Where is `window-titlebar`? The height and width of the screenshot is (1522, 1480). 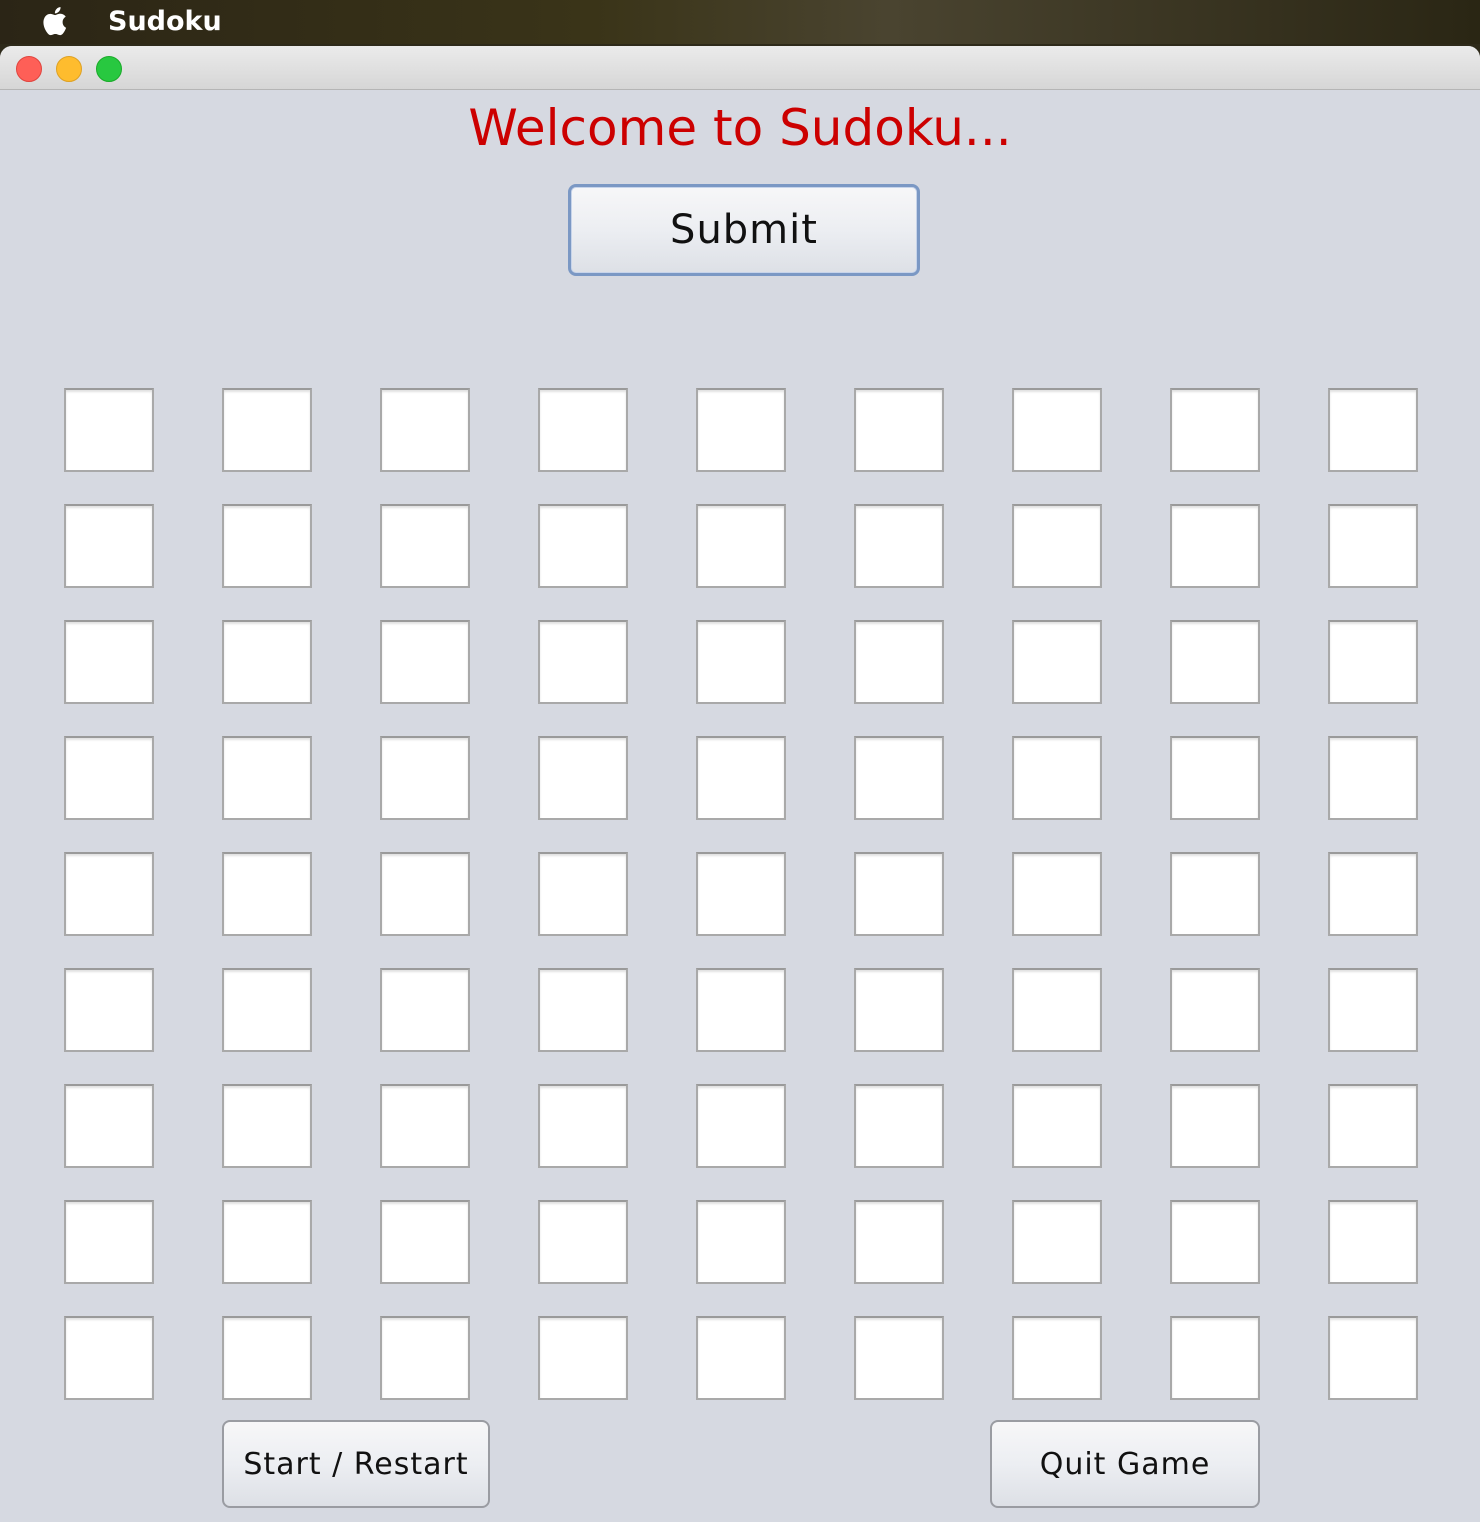
window-titlebar is located at coordinates (740, 68).